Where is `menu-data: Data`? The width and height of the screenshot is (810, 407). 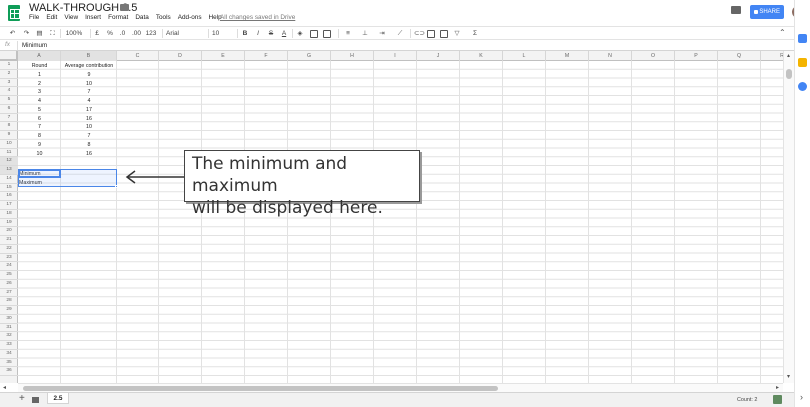 menu-data: Data is located at coordinates (142, 19).